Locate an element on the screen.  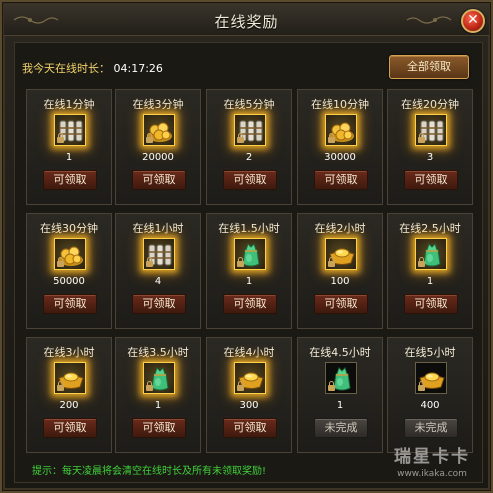
watermark-url: www.ikaka.com is located at coordinates (432, 474).